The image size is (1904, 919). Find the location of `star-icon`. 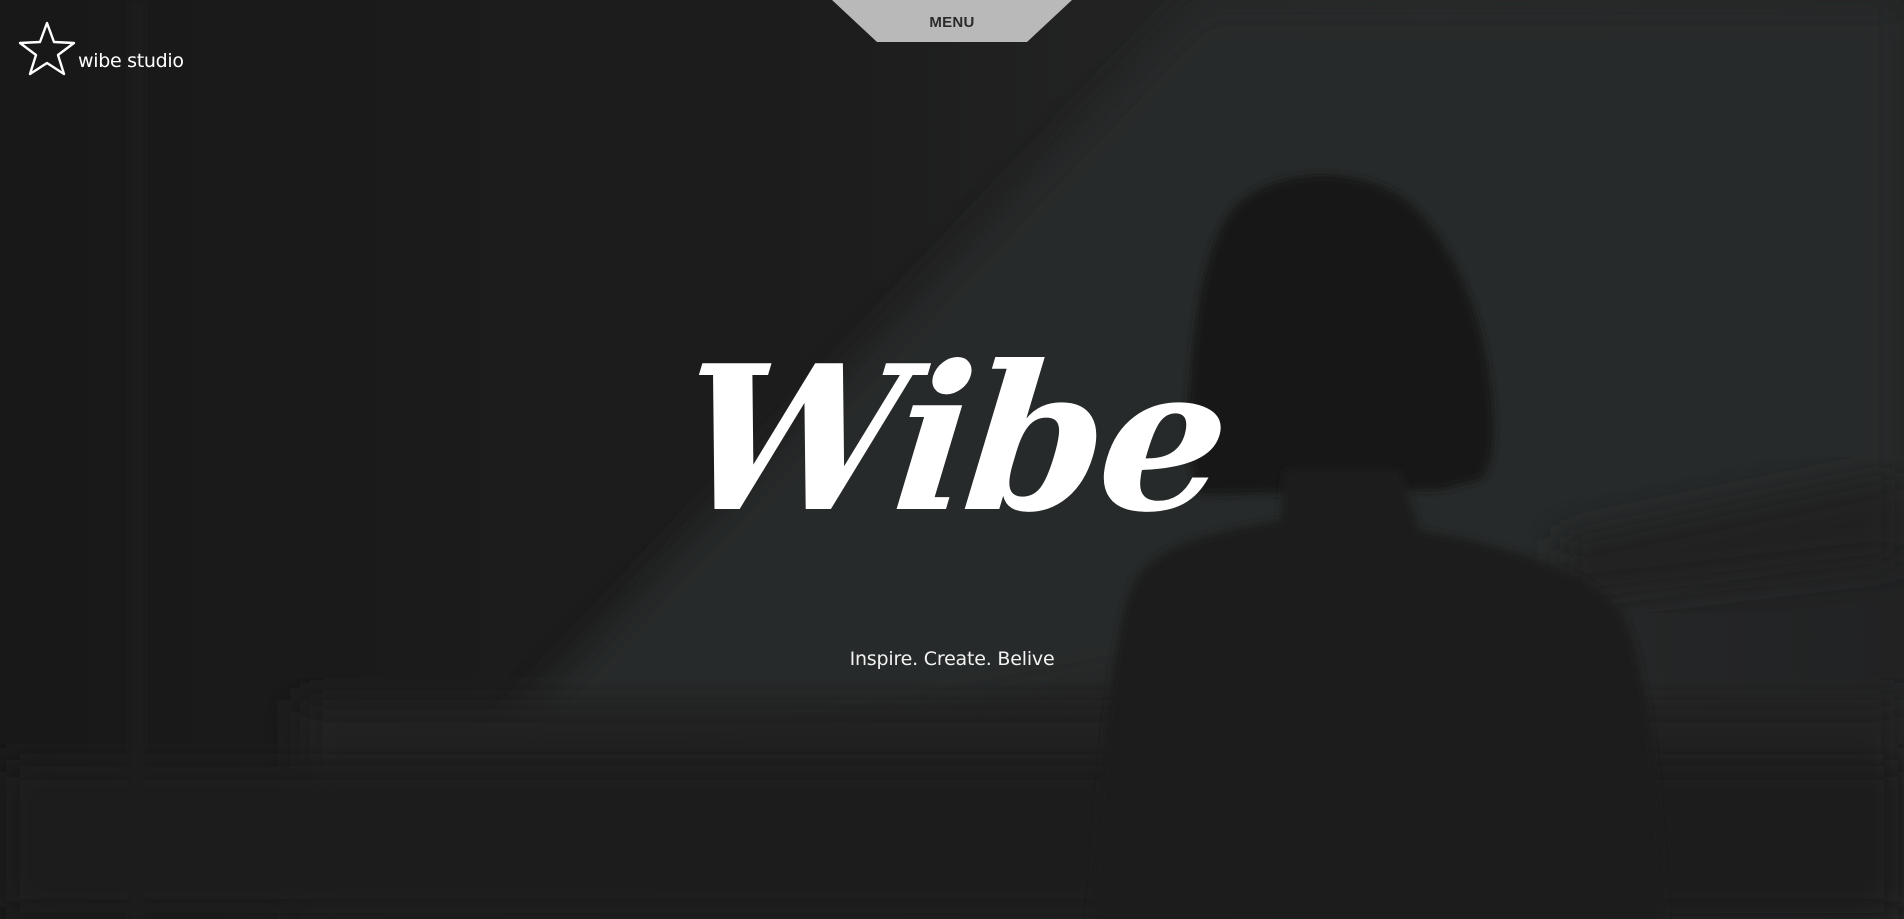

star-icon is located at coordinates (47, 48).